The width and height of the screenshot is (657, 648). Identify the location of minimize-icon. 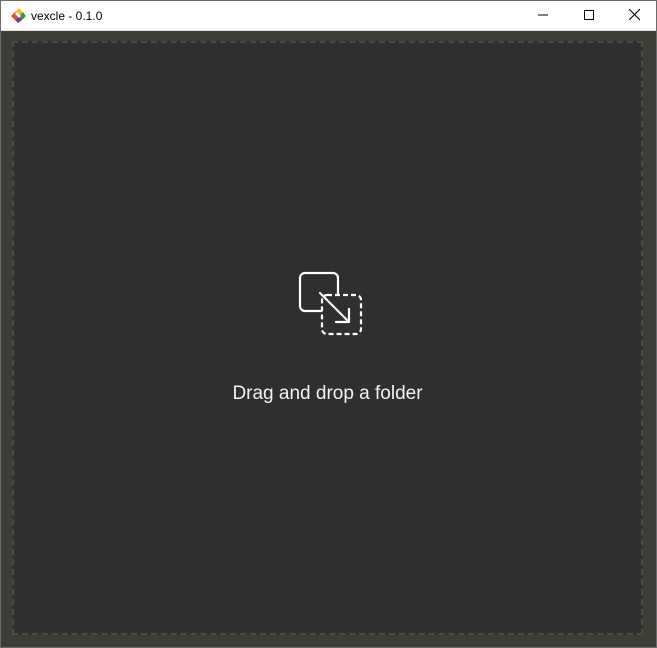
(543, 16).